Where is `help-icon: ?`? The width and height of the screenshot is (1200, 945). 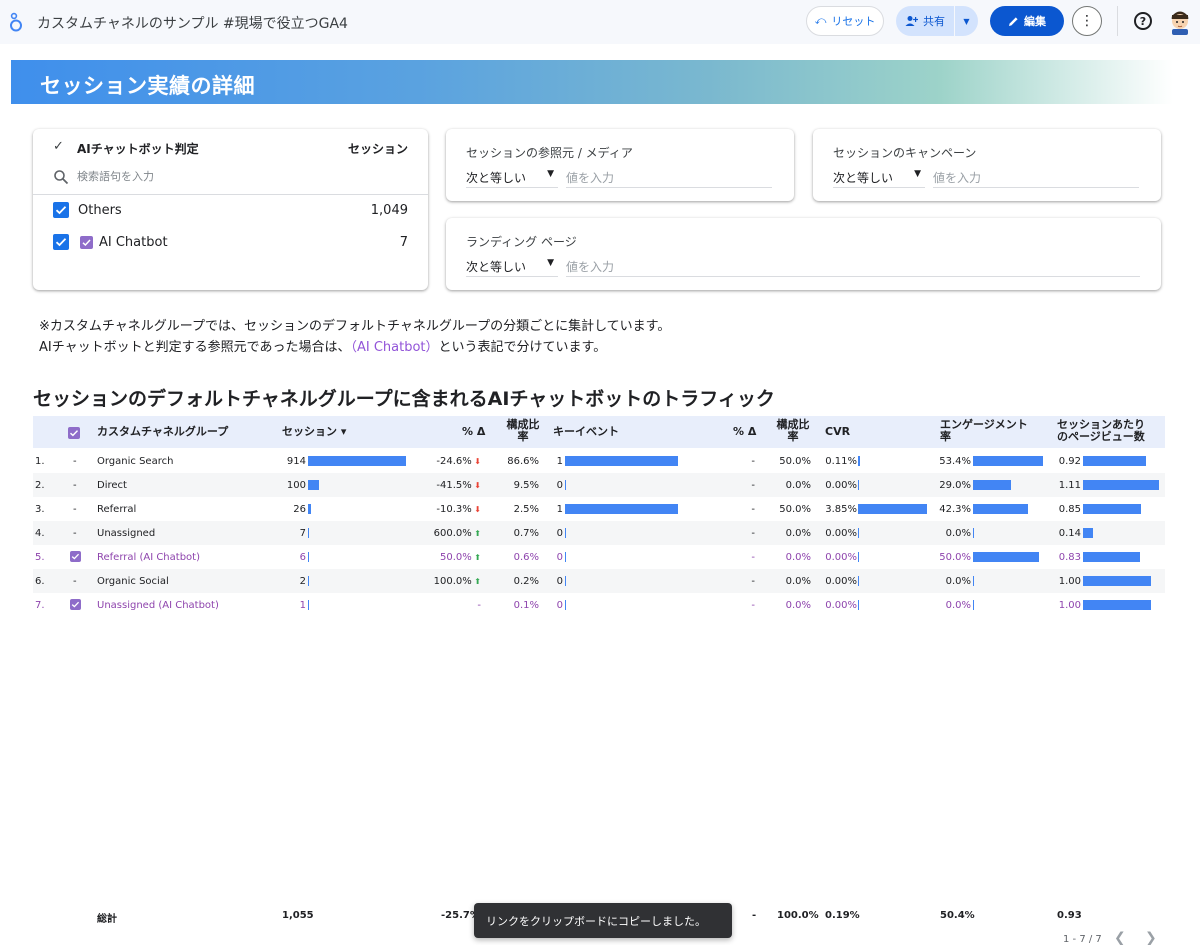
help-icon: ? is located at coordinates (1143, 21).